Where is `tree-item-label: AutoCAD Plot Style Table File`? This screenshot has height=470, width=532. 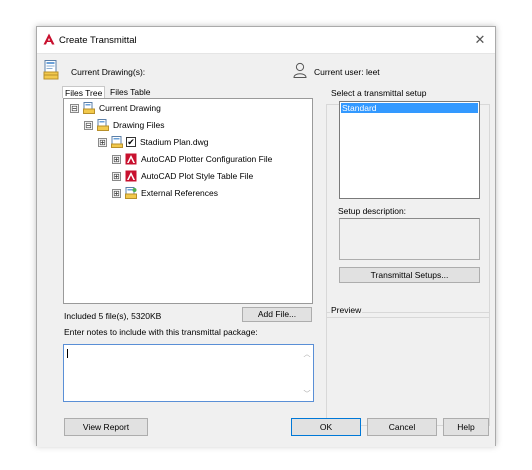
tree-item-label: AutoCAD Plot Style Table File is located at coordinates (197, 176).